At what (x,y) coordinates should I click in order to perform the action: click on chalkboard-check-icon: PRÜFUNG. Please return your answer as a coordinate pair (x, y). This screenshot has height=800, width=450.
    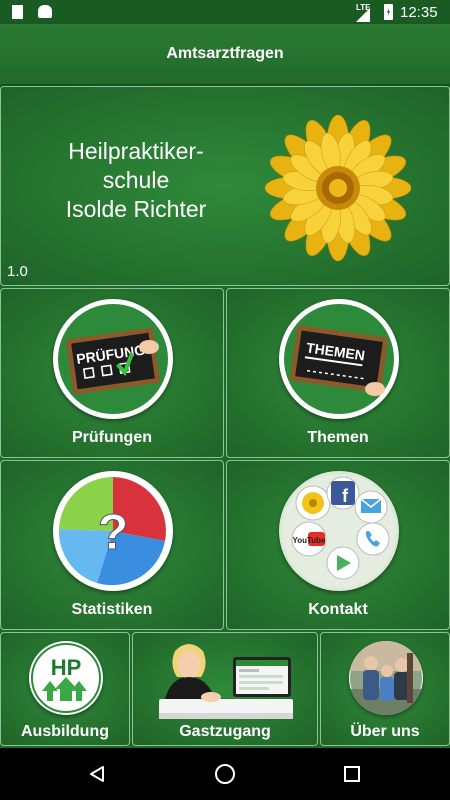
    Looking at the image, I should click on (113, 359).